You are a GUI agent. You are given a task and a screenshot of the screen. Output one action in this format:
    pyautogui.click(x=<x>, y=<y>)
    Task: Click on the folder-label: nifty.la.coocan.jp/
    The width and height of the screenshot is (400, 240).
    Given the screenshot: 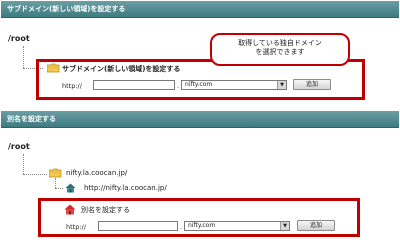 What is the action you would take?
    pyautogui.click(x=96, y=173)
    